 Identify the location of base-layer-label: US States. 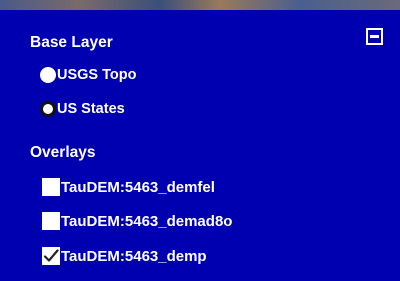
(91, 109).